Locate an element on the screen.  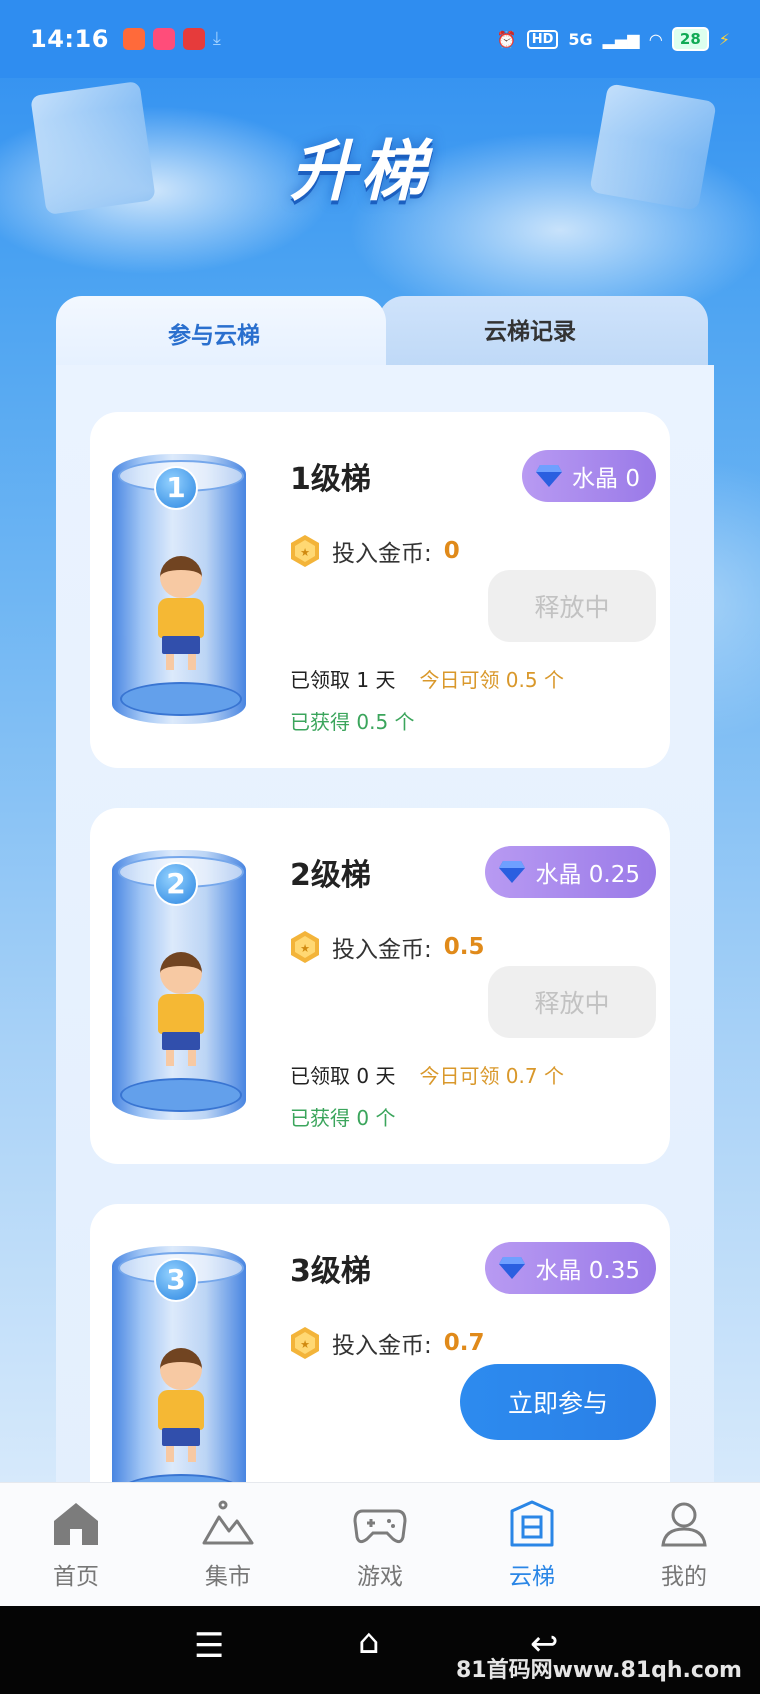
page-title: 升梯 is located at coordinates (360, 171).